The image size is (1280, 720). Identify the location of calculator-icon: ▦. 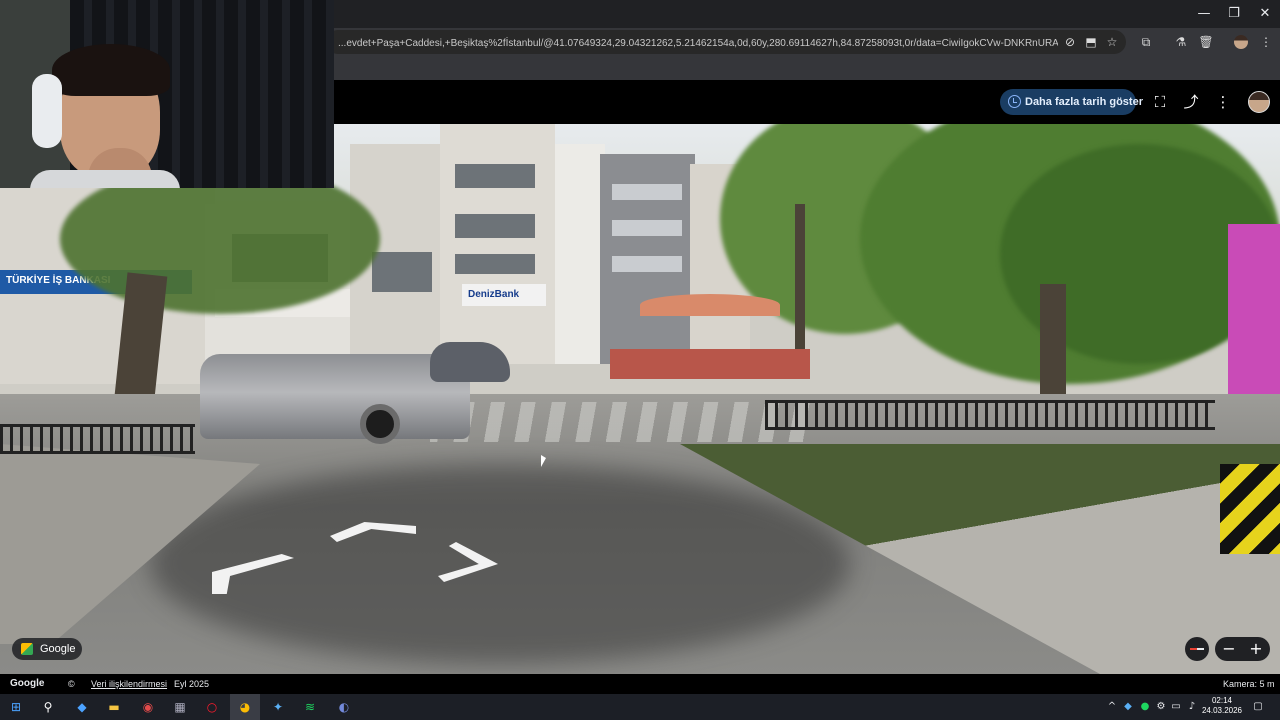
(180, 707).